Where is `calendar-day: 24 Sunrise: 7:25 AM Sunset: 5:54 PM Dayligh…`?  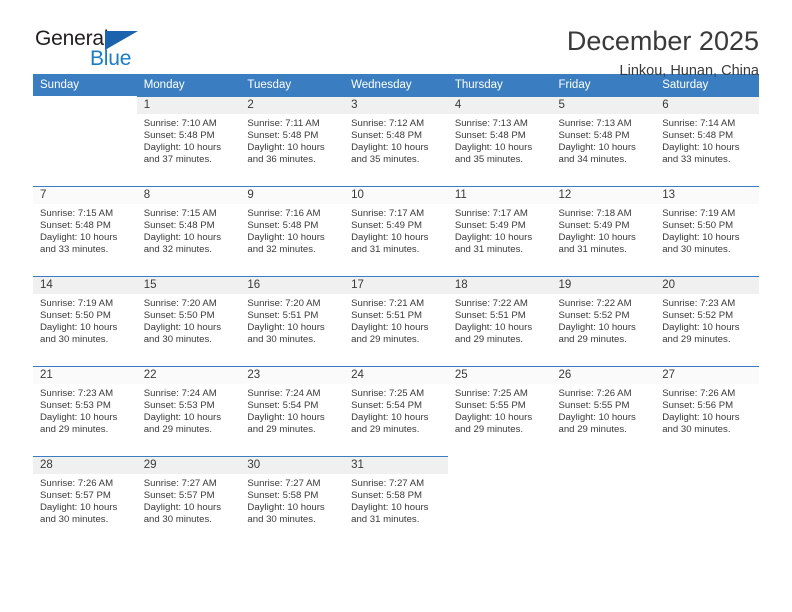 calendar-day: 24 Sunrise: 7:25 AM Sunset: 5:54 PM Dayligh… is located at coordinates (396, 411).